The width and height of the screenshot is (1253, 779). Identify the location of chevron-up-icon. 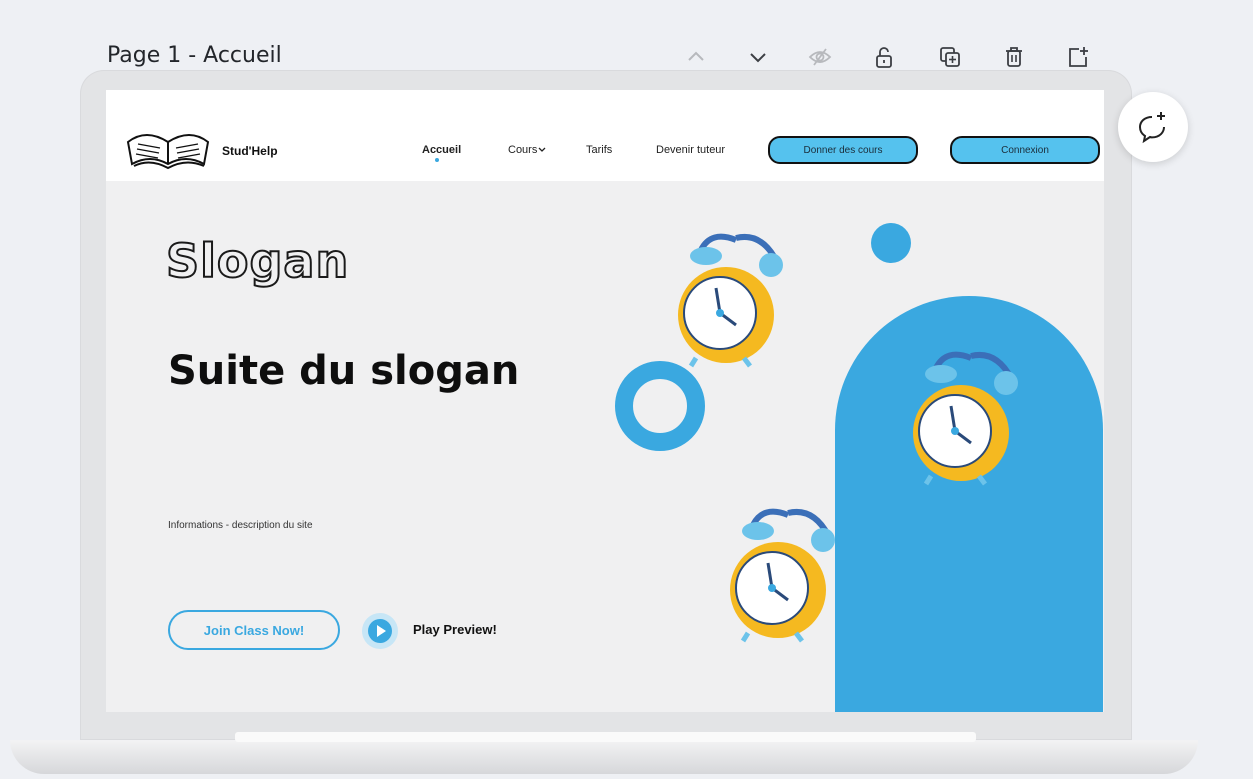
(696, 57).